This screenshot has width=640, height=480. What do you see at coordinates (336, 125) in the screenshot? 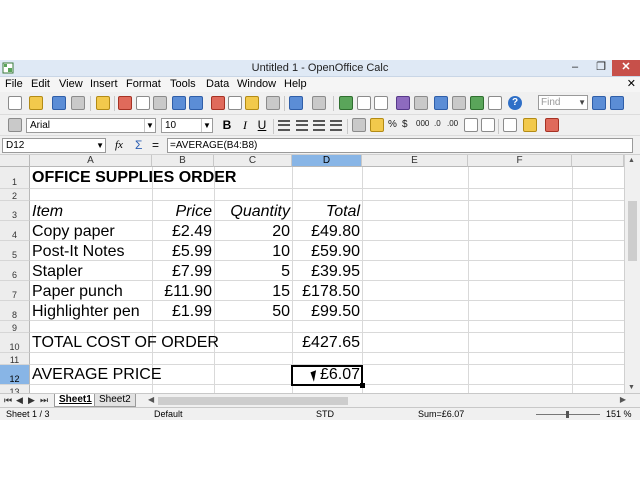
I see `justify-icon` at bounding box center [336, 125].